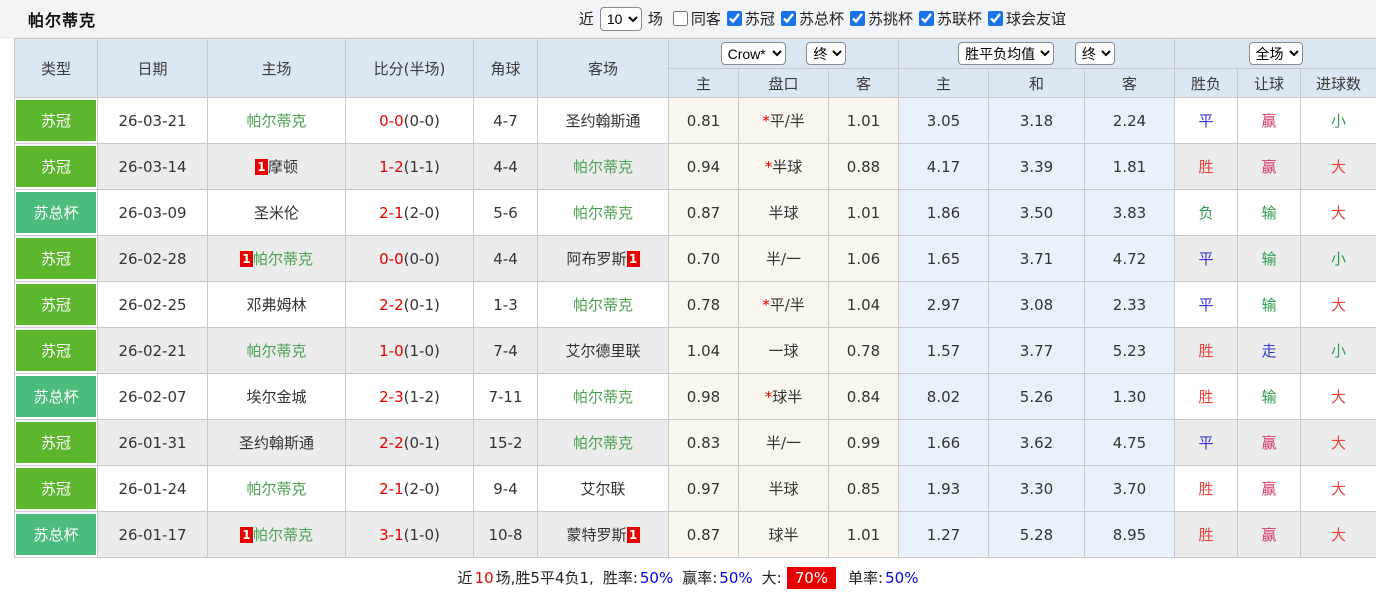 Image resolution: width=1376 pixels, height=597 pixels. What do you see at coordinates (153, 167) in the screenshot?
I see `match-date: 26-03-14` at bounding box center [153, 167].